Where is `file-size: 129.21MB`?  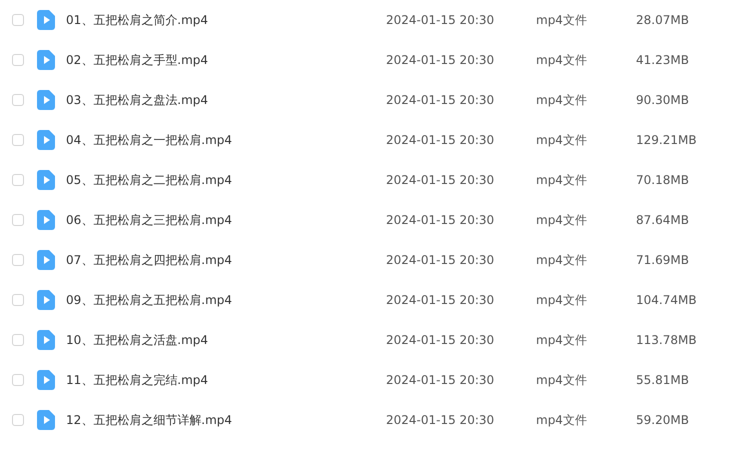 file-size: 129.21MB is located at coordinates (666, 140).